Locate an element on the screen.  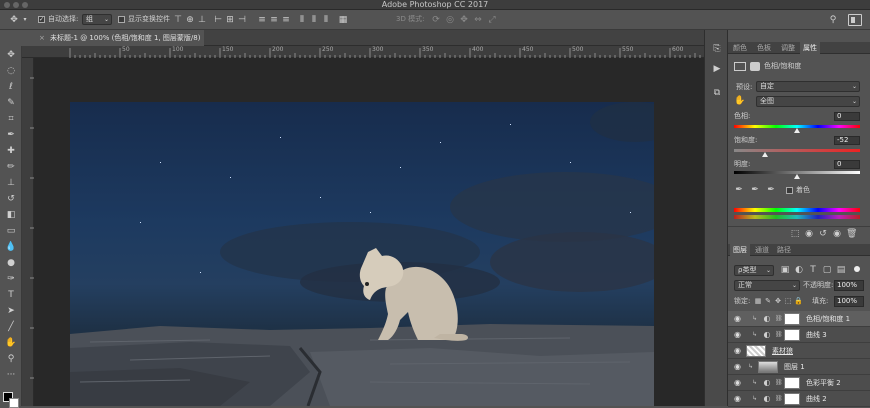
tab-adjustments: 调整 is located at coordinates (788, 48).